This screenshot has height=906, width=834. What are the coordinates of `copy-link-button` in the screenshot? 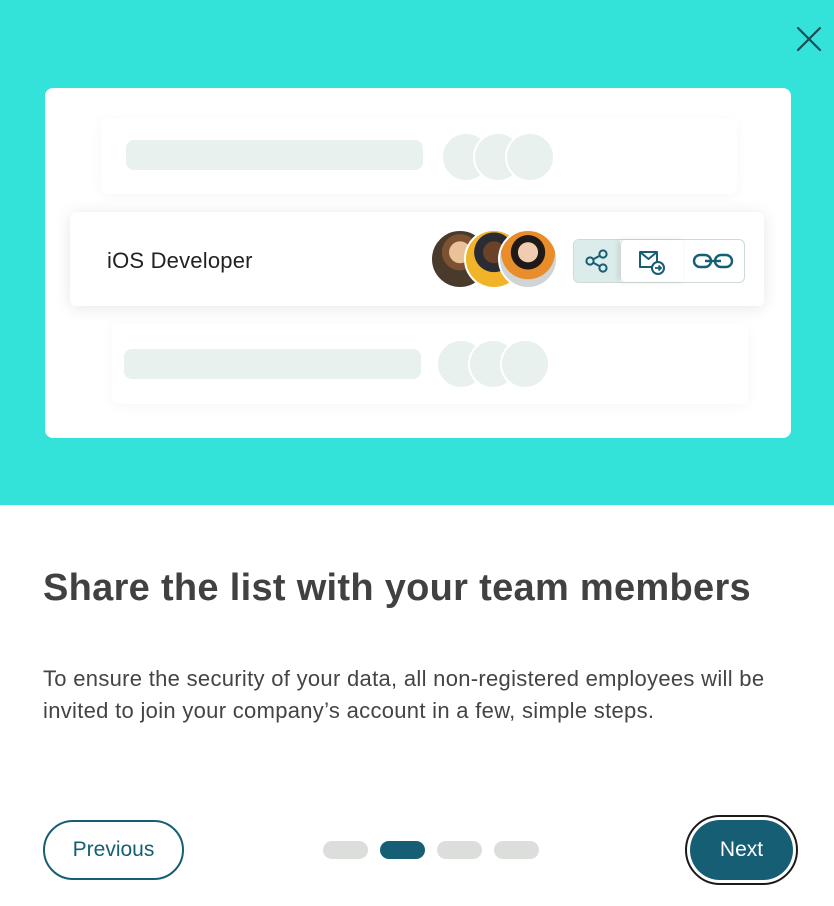 It's located at (713, 261).